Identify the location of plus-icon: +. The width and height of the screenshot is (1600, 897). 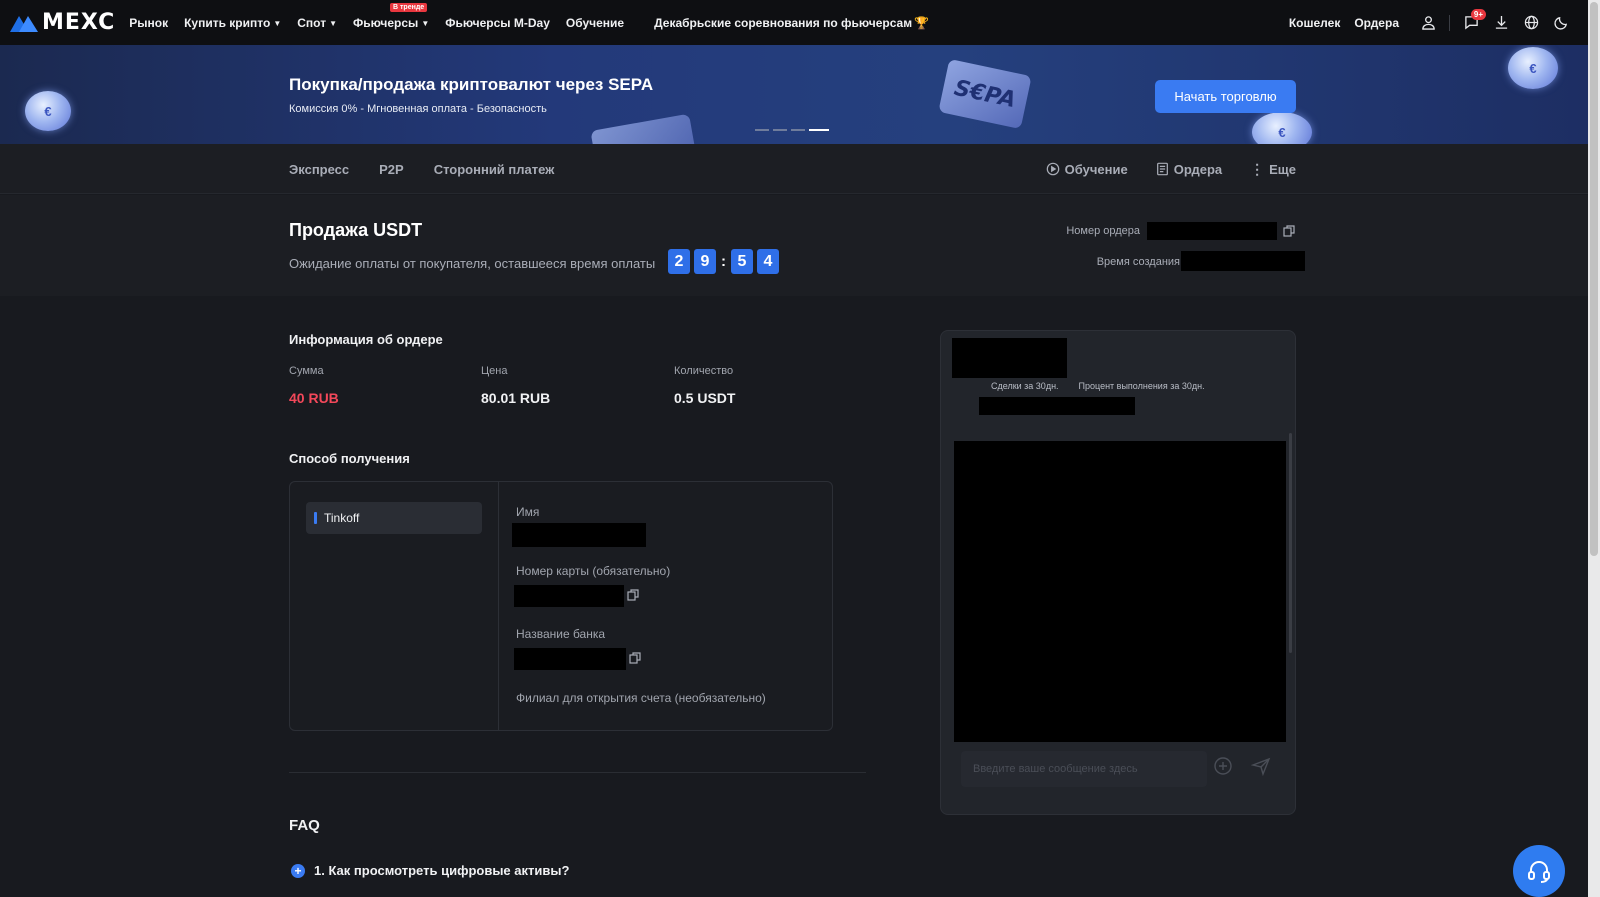
(298, 870).